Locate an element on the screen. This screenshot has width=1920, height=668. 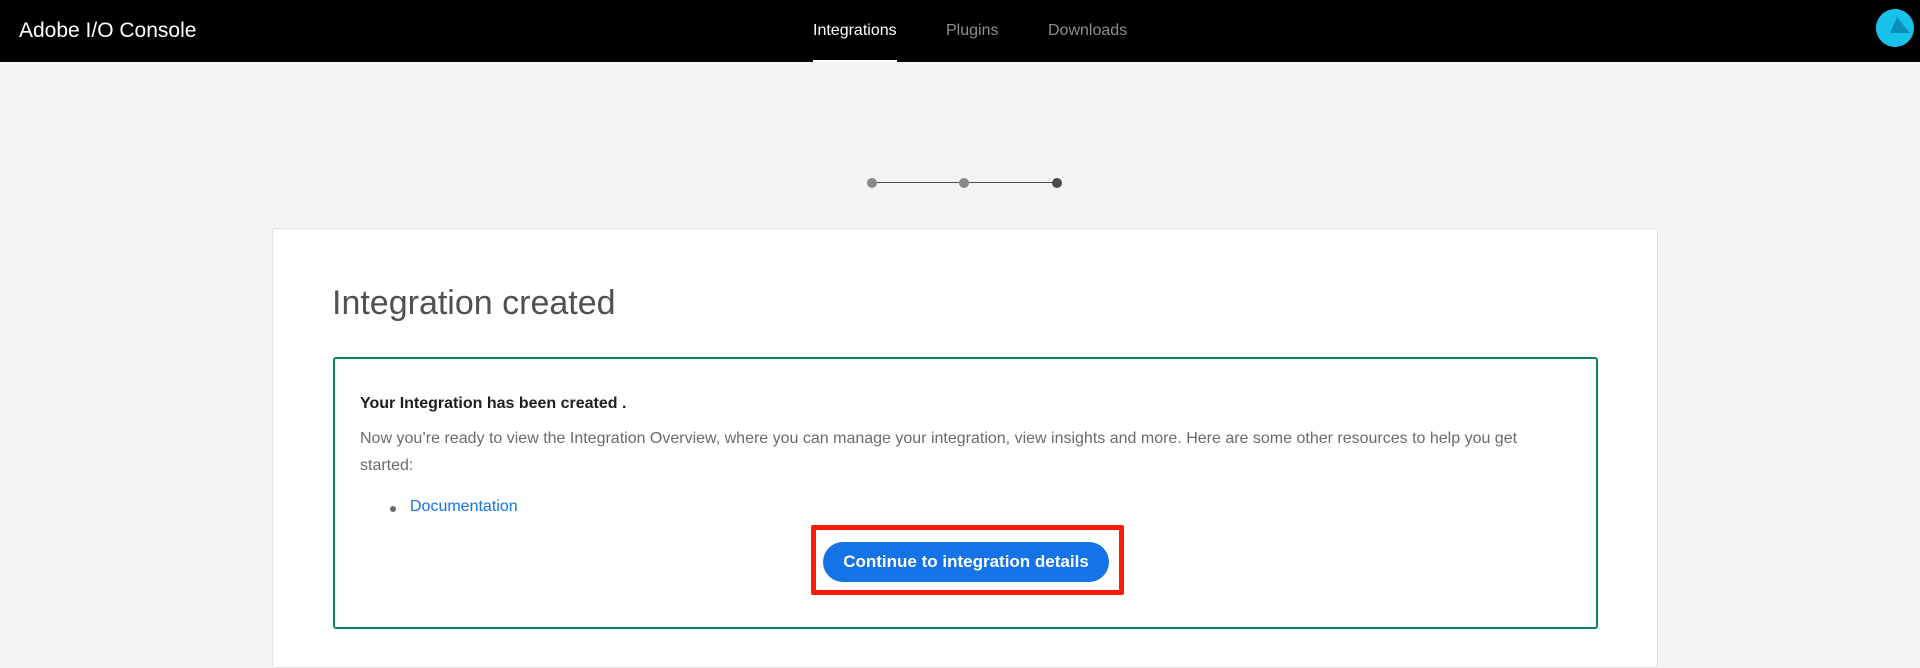
progress-stepper is located at coordinates (964, 183).